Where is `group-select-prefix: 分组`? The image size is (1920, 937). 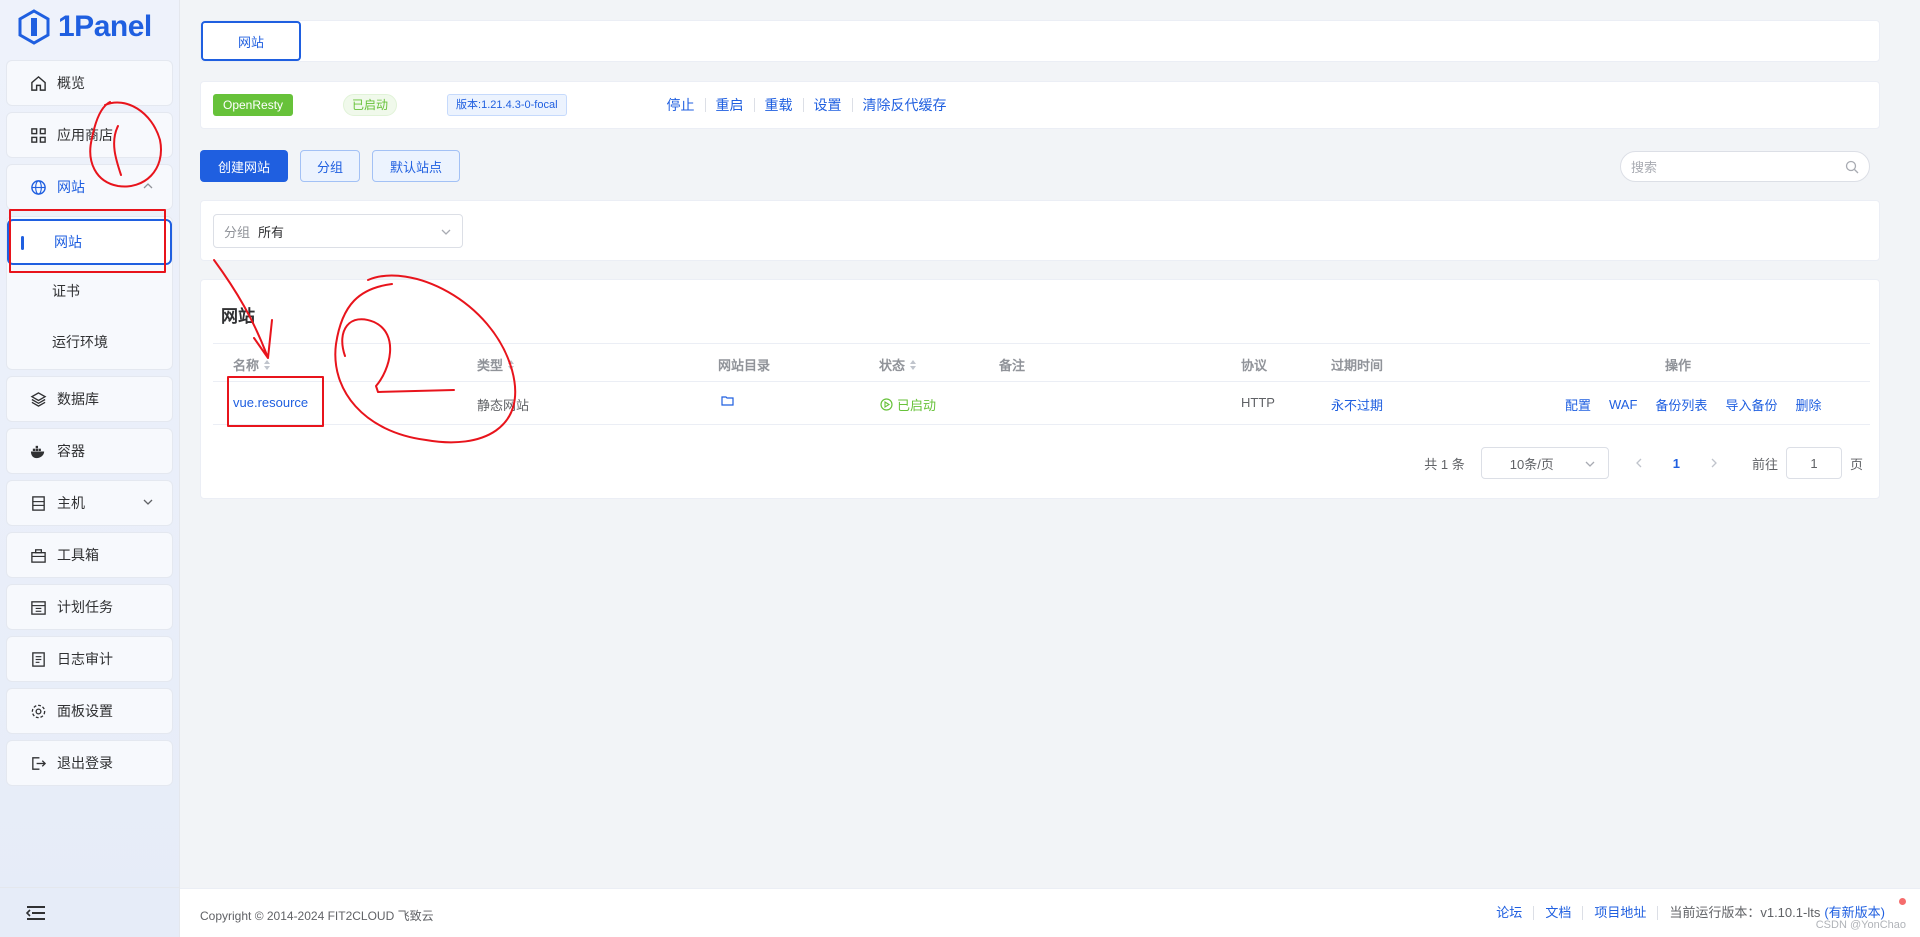 group-select-prefix: 分组 is located at coordinates (237, 232).